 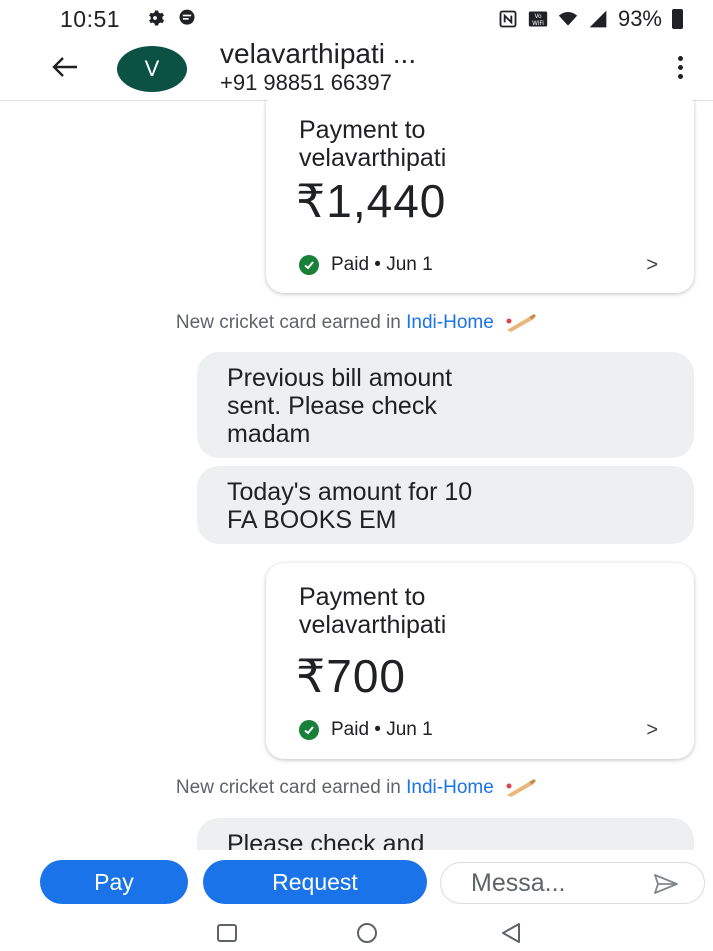 I want to click on home-icon, so click(x=367, y=933).